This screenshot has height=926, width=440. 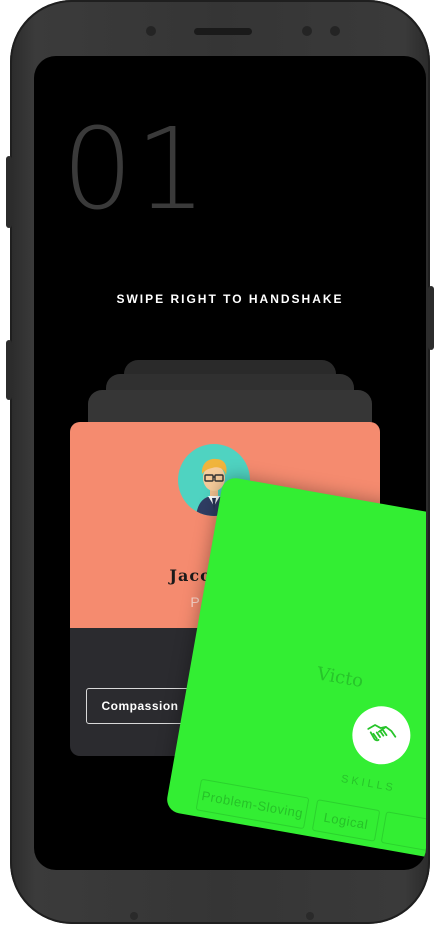 I want to click on handshake-icon, so click(x=381, y=735).